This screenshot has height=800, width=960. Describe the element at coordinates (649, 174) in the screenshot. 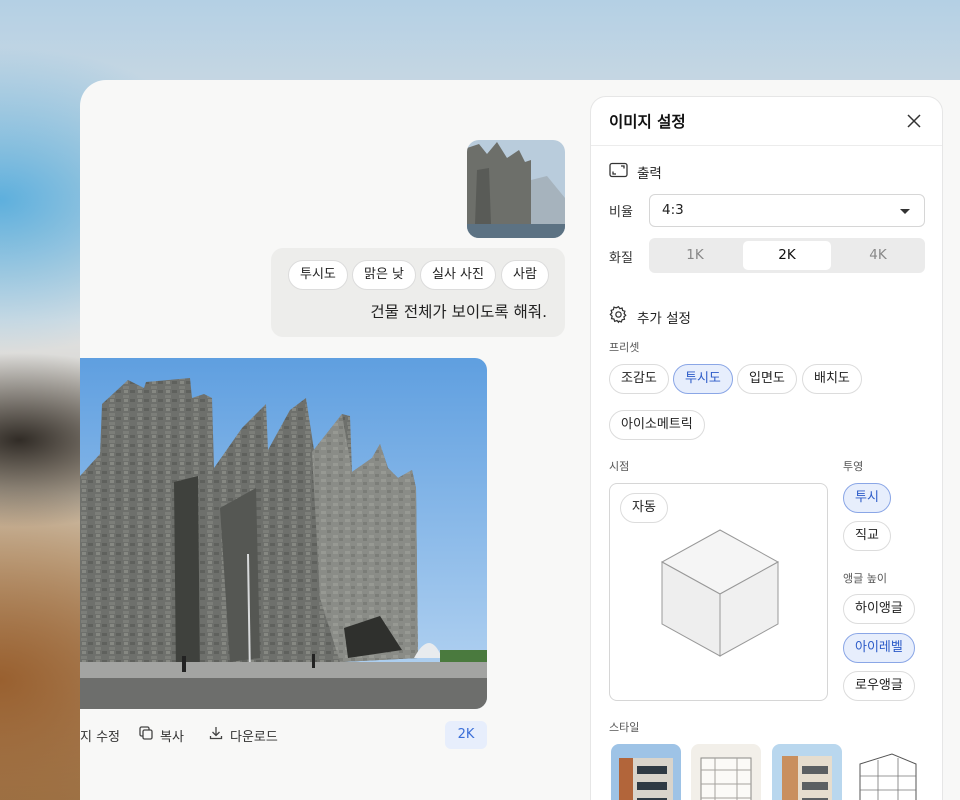

I see `output-heading: 출력` at that location.